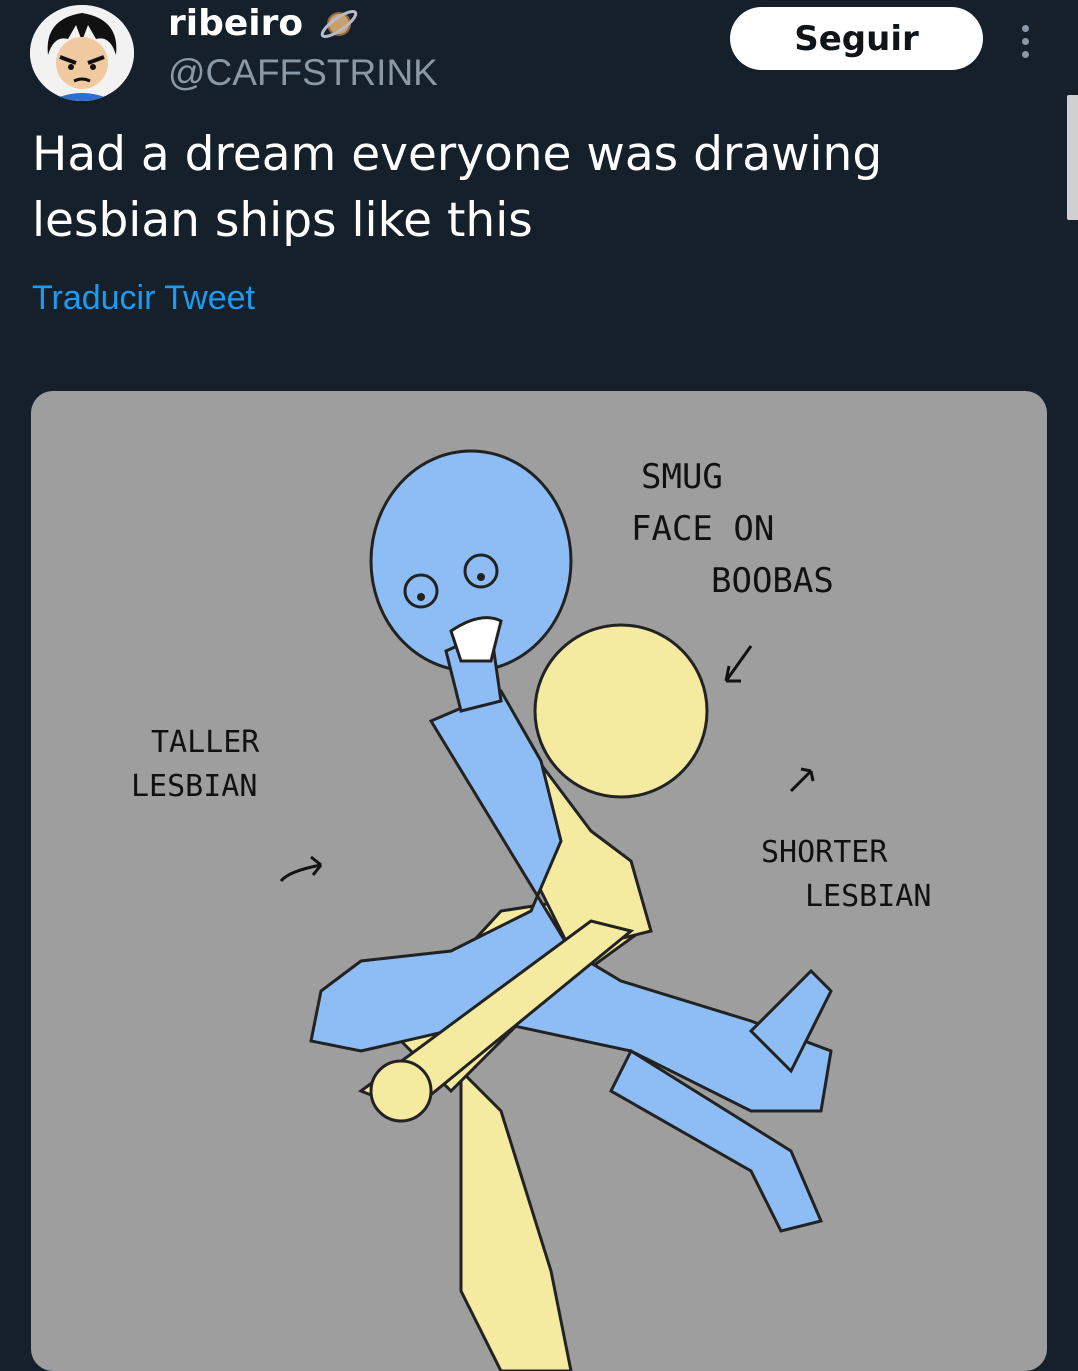  Describe the element at coordinates (1025, 41) in the screenshot. I see `more-options-icon` at that location.